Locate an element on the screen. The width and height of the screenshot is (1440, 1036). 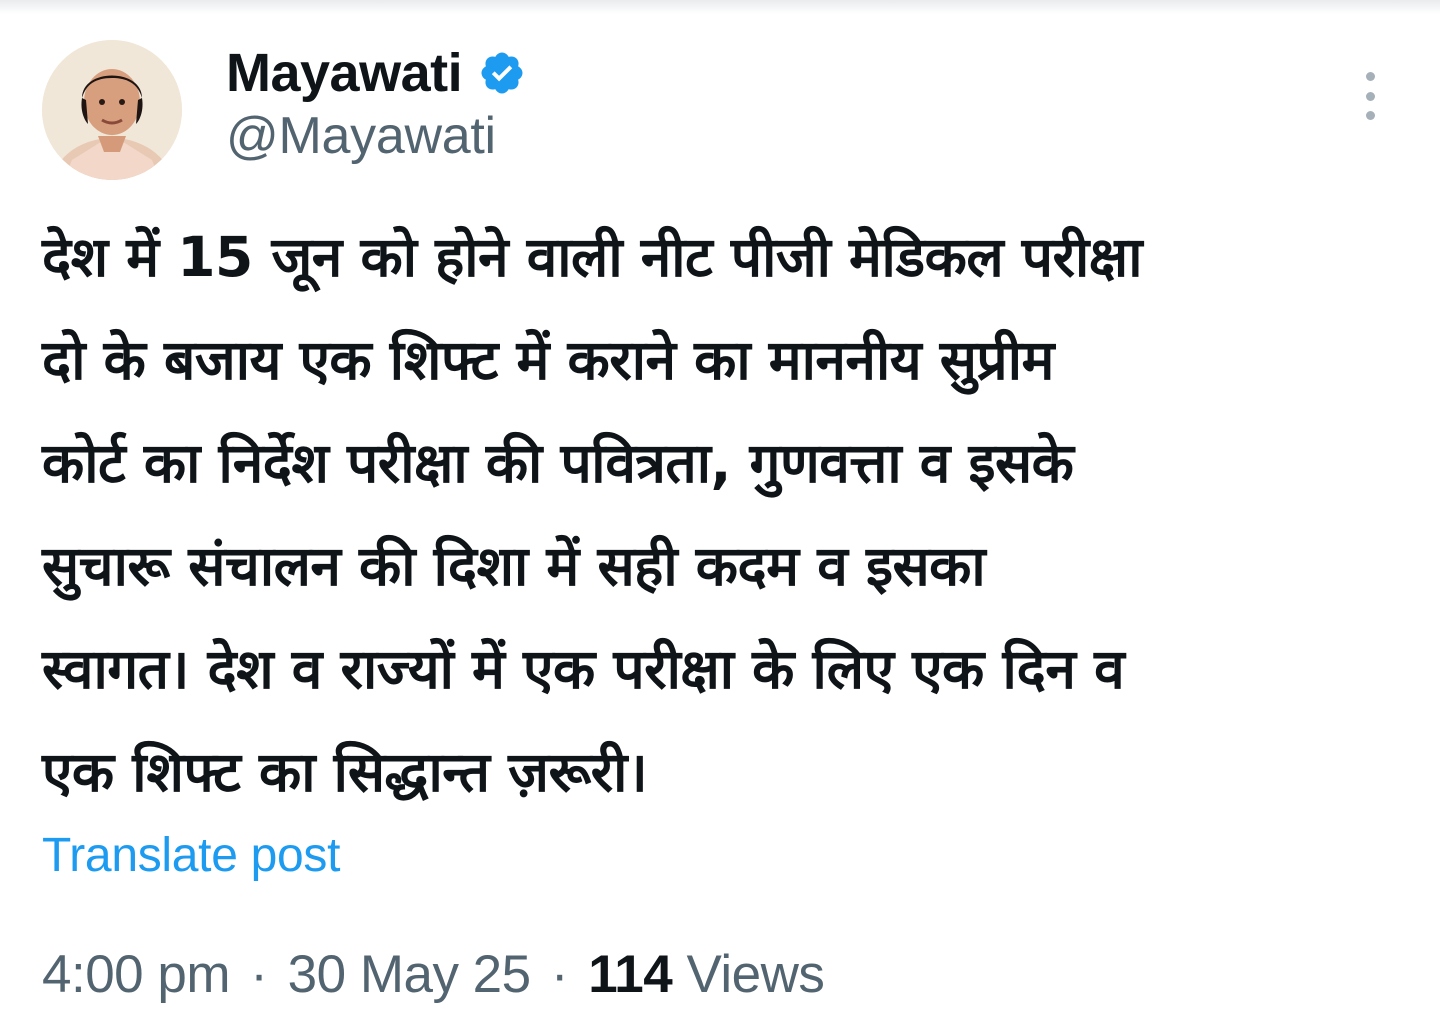
top-divider is located at coordinates (720, 7).